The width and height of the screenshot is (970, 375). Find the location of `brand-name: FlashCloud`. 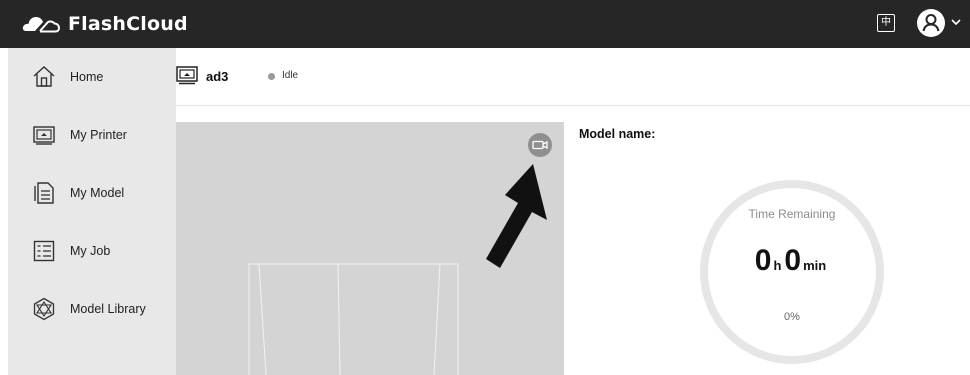

brand-name: FlashCloud is located at coordinates (128, 24).